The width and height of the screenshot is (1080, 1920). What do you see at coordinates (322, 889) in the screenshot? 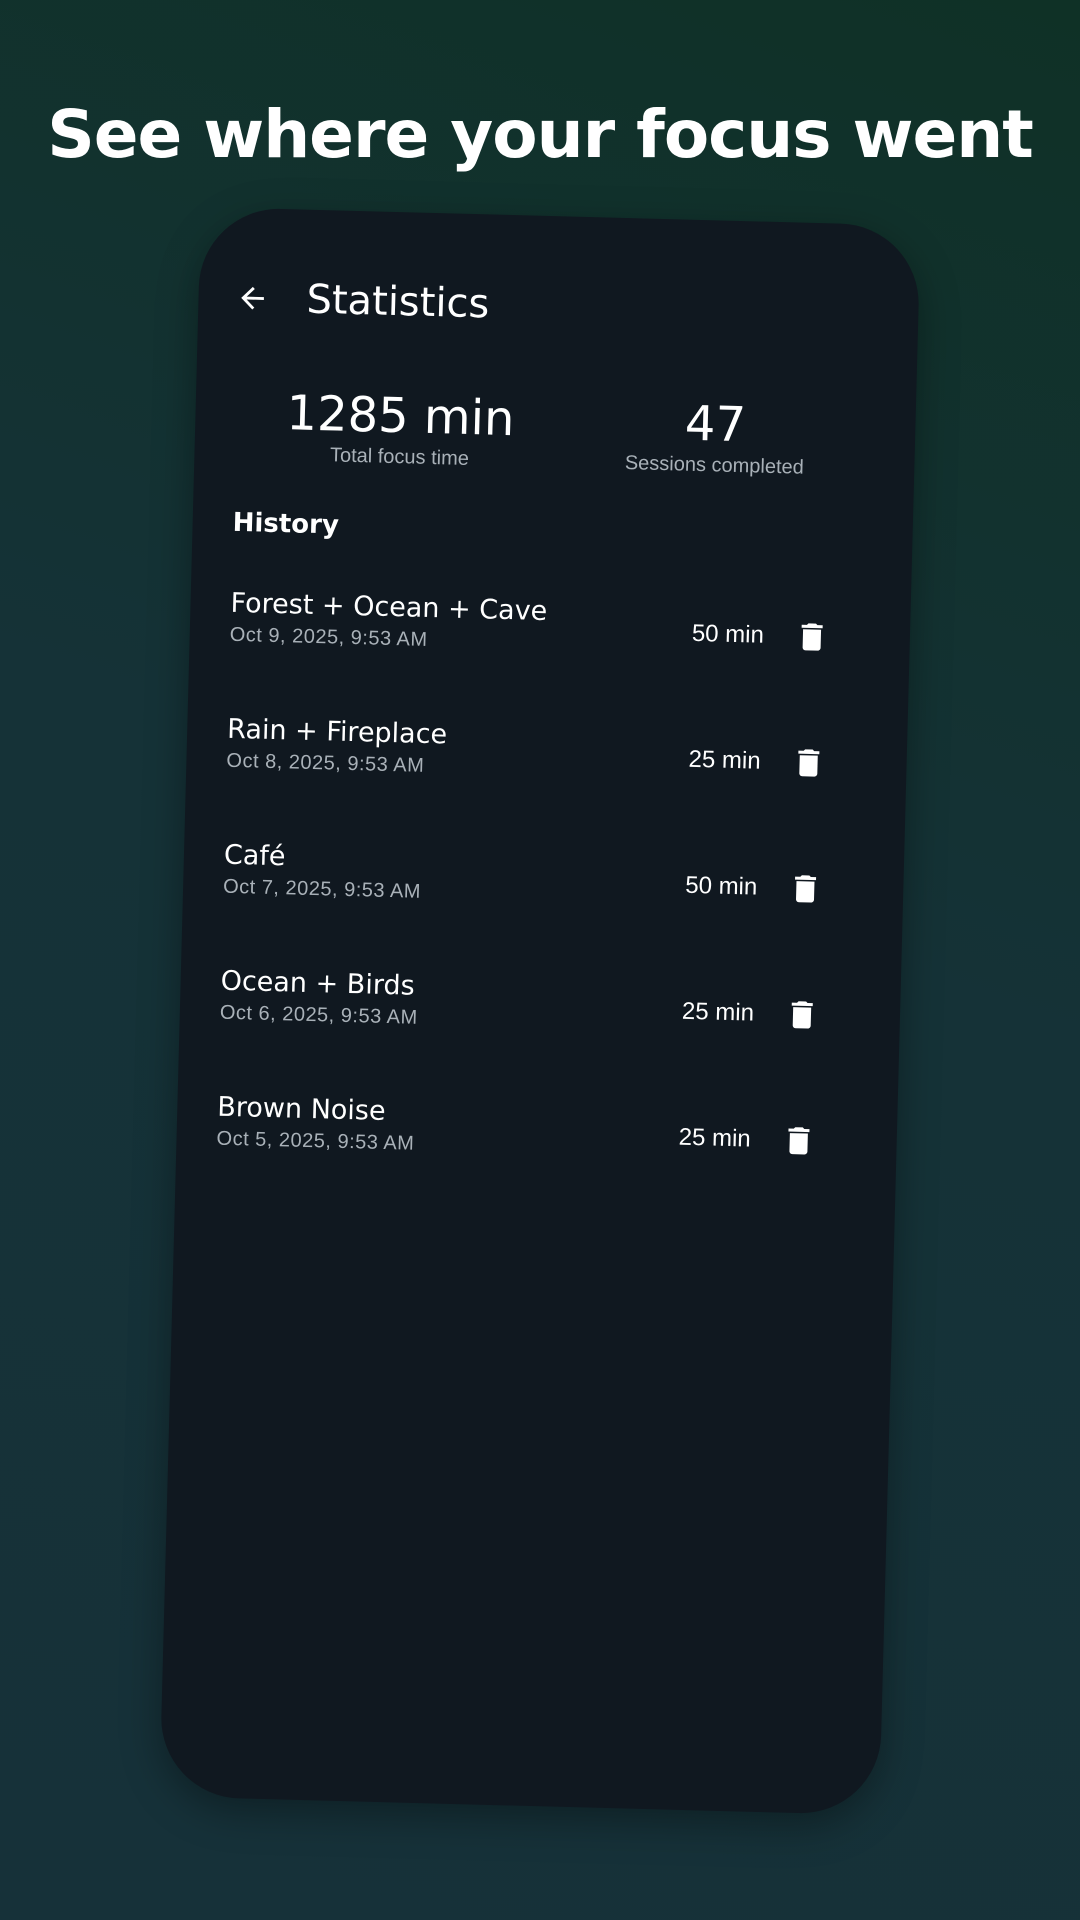
I see `session-date: Oct 7, 2025, 9:53 AM` at bounding box center [322, 889].